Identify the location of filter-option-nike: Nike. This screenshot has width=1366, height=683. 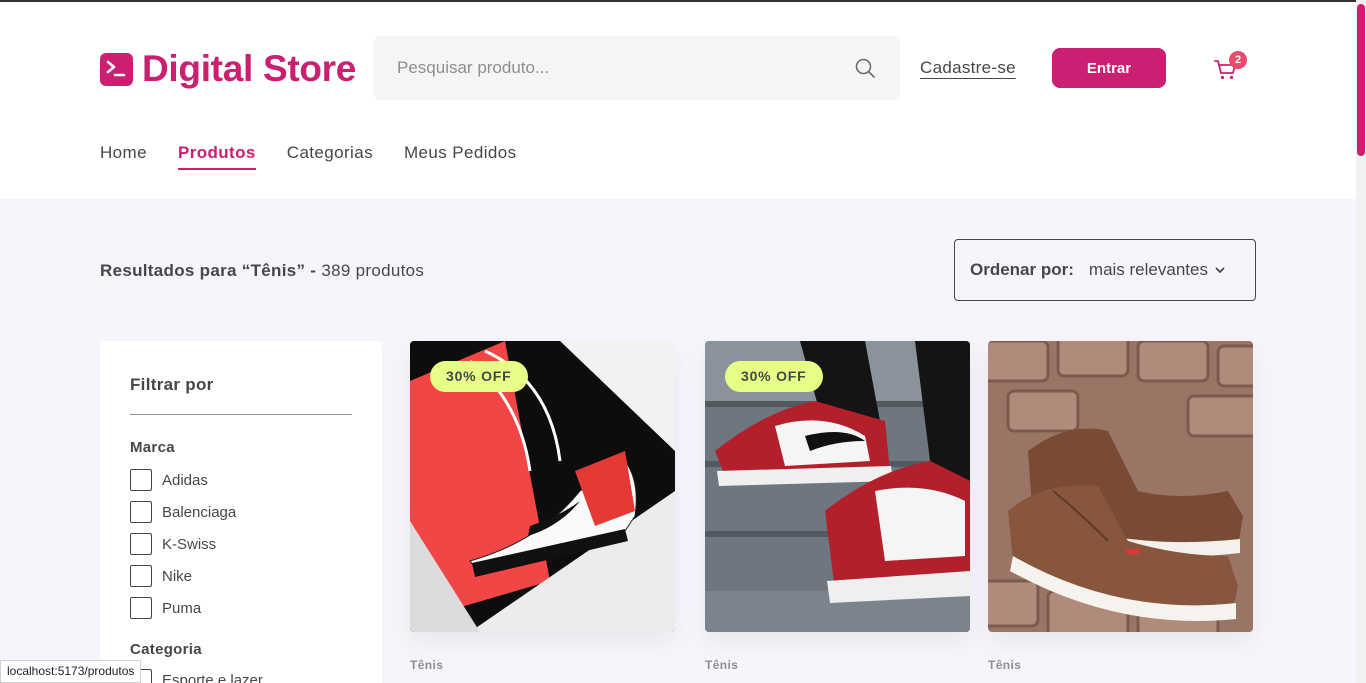
(161, 576).